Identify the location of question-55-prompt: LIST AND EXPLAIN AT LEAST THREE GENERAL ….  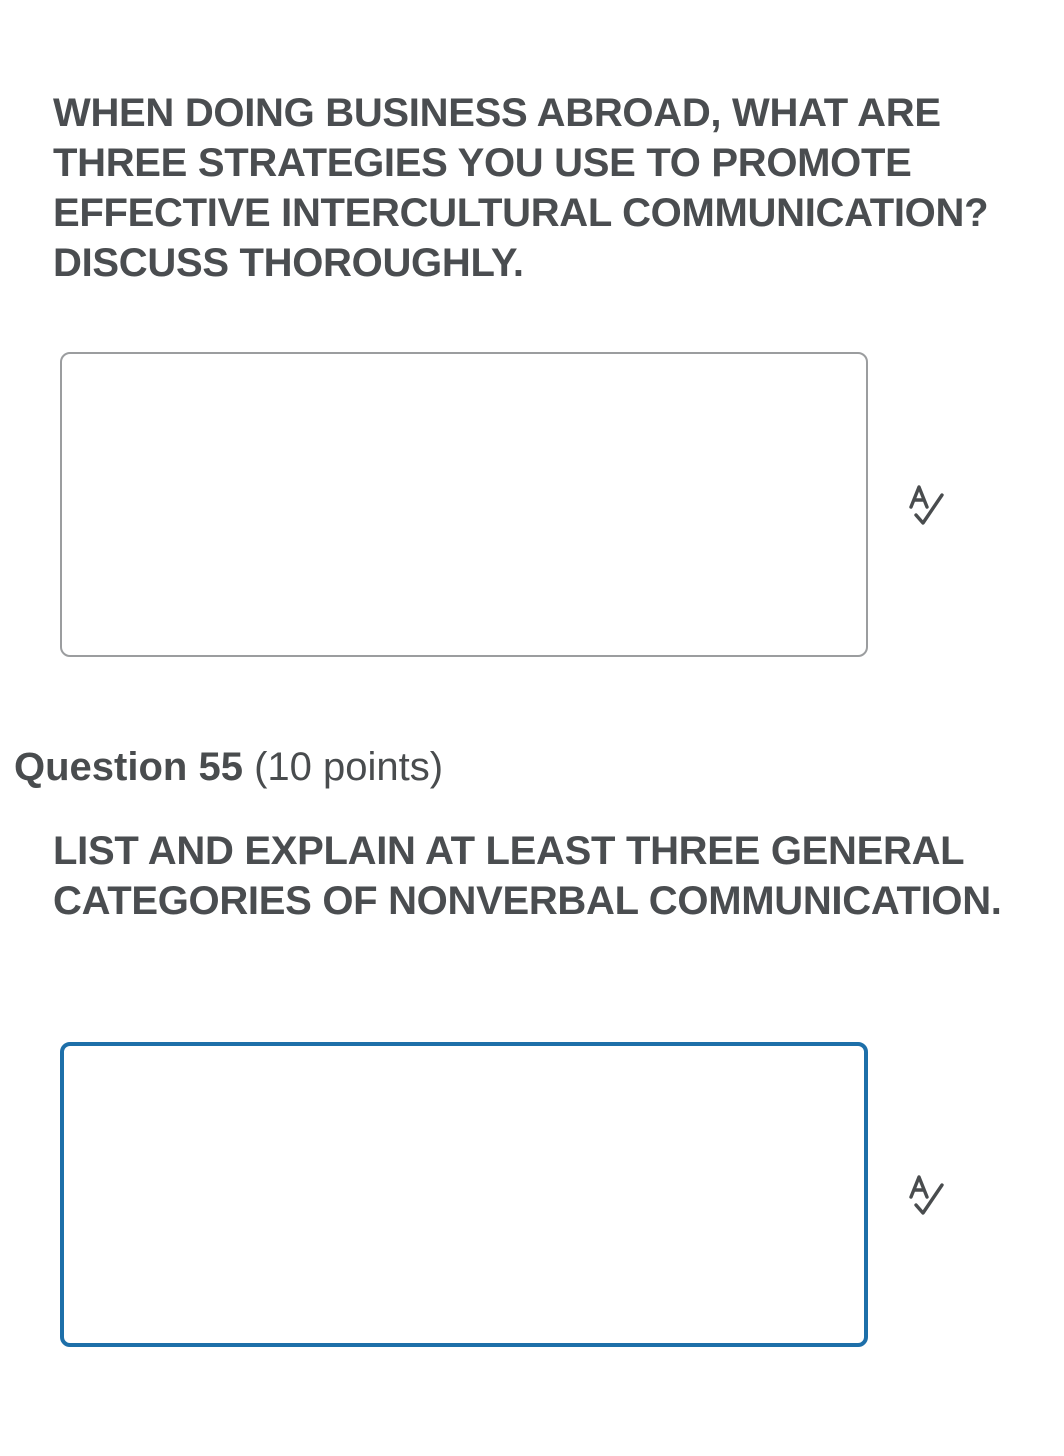
(527, 876).